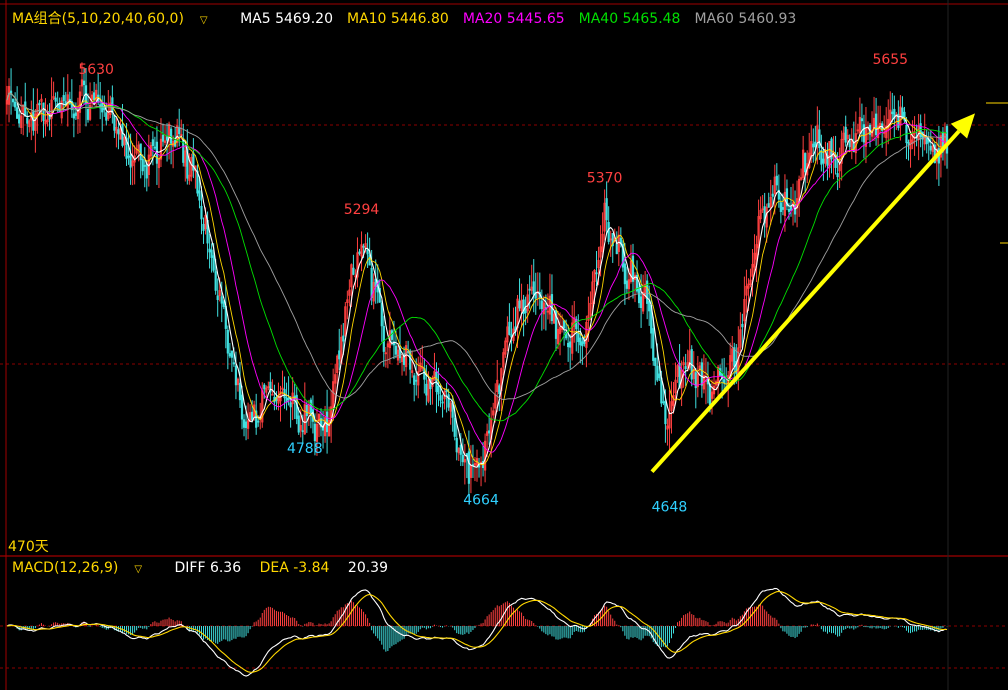 The height and width of the screenshot is (690, 1008). What do you see at coordinates (207, 568) in the screenshot?
I see `macd-legend: MACD(12,26,9) ▽ DIFF 6.36 DEA -3.84 20.39` at bounding box center [207, 568].